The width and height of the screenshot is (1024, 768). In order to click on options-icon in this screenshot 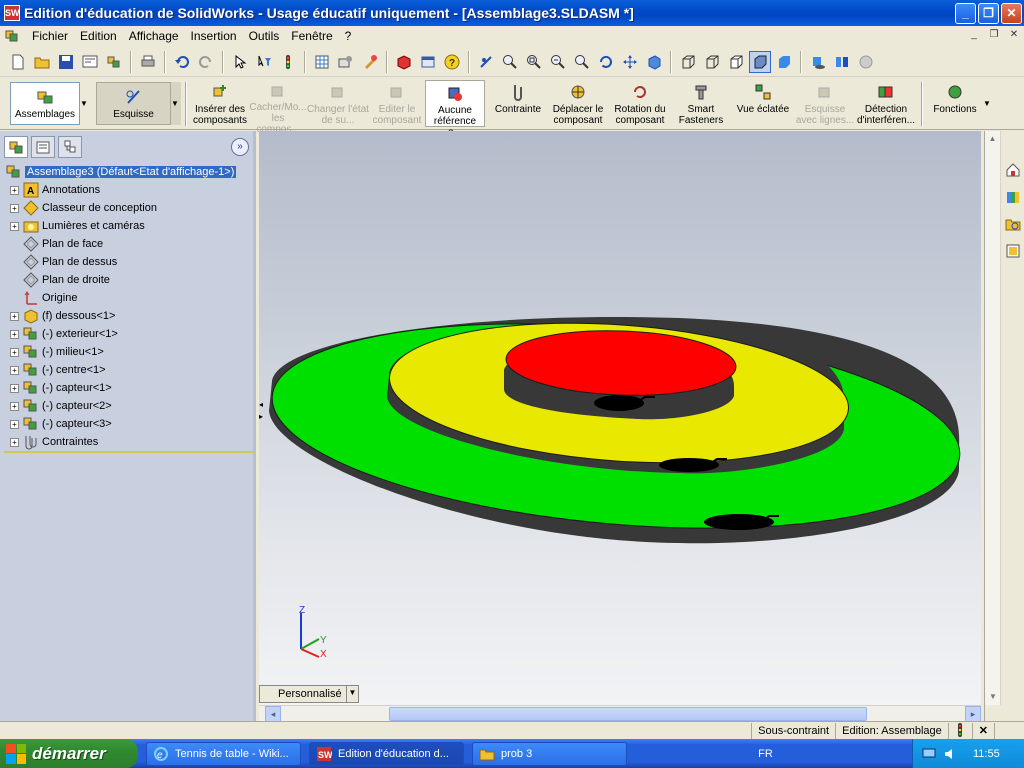, I will do `click(346, 62)`.